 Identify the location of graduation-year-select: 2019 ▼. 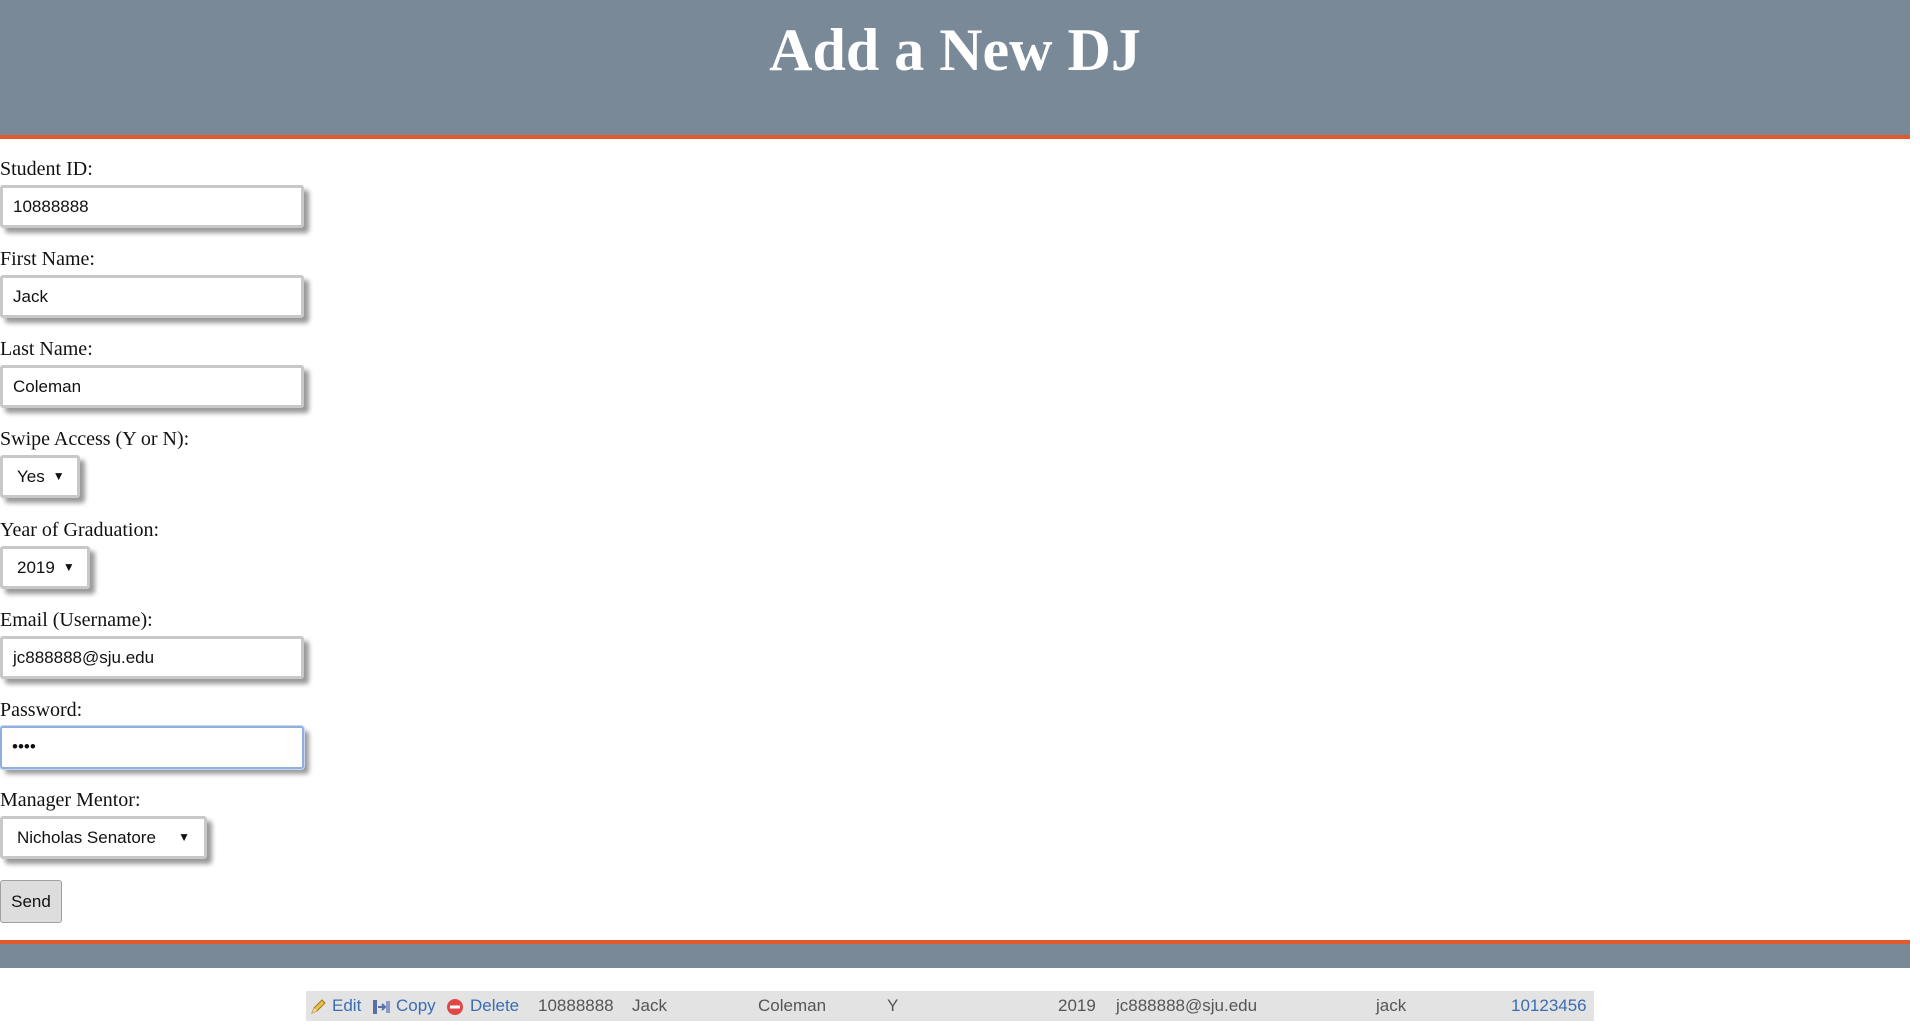
(45, 567).